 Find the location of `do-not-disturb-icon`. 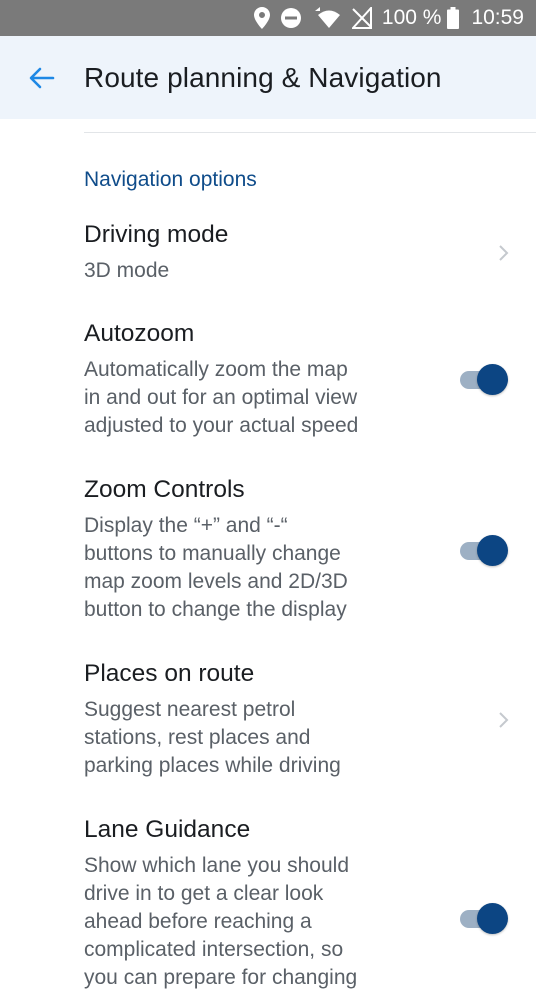

do-not-disturb-icon is located at coordinates (291, 18).